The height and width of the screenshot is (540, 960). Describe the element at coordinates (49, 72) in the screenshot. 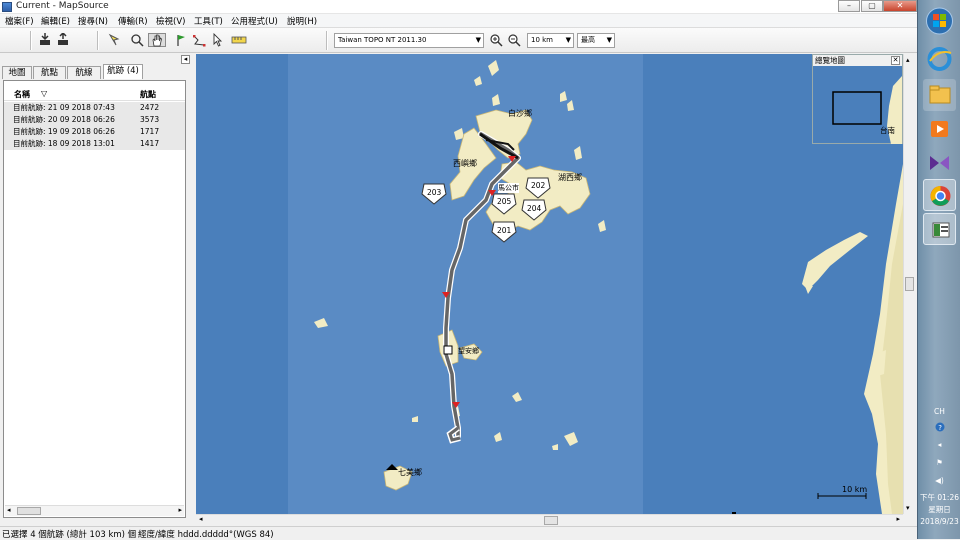

I see `tab-waypoints: 航點` at that location.